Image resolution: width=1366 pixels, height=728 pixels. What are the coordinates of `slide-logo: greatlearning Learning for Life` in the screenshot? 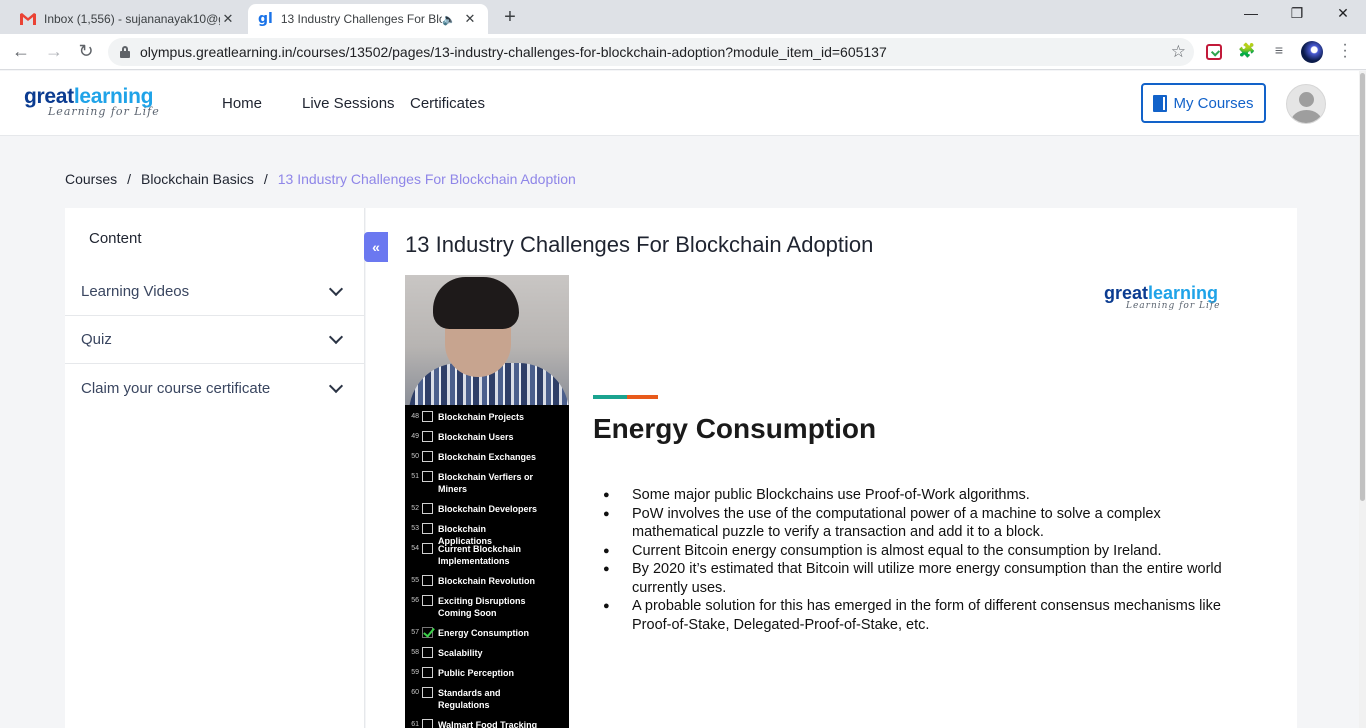 It's located at (1162, 297).